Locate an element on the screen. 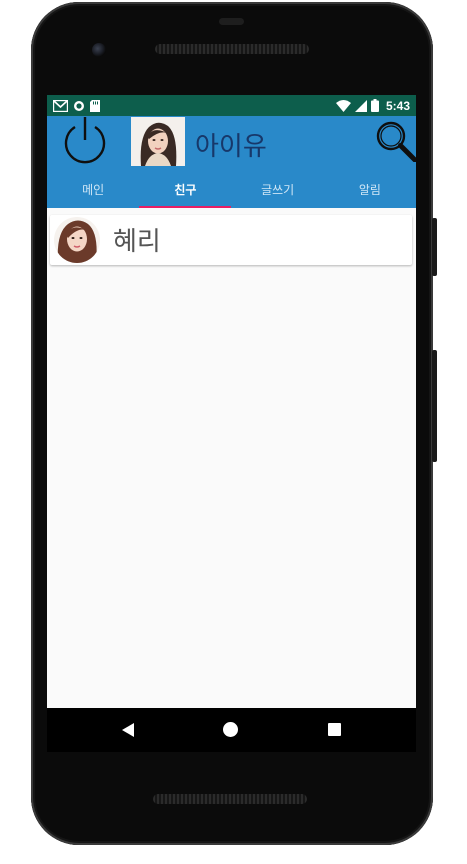 The height and width of the screenshot is (864, 467). tab-notifications: 알림 is located at coordinates (370, 190).